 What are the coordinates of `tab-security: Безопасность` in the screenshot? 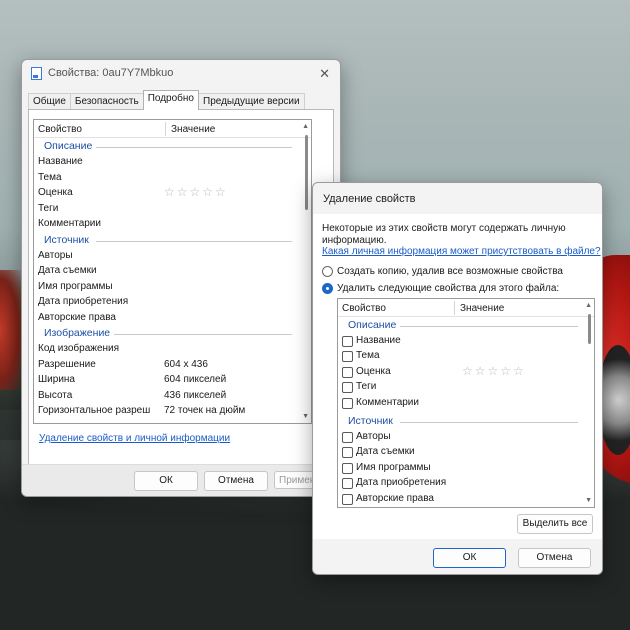 It's located at (106, 101).